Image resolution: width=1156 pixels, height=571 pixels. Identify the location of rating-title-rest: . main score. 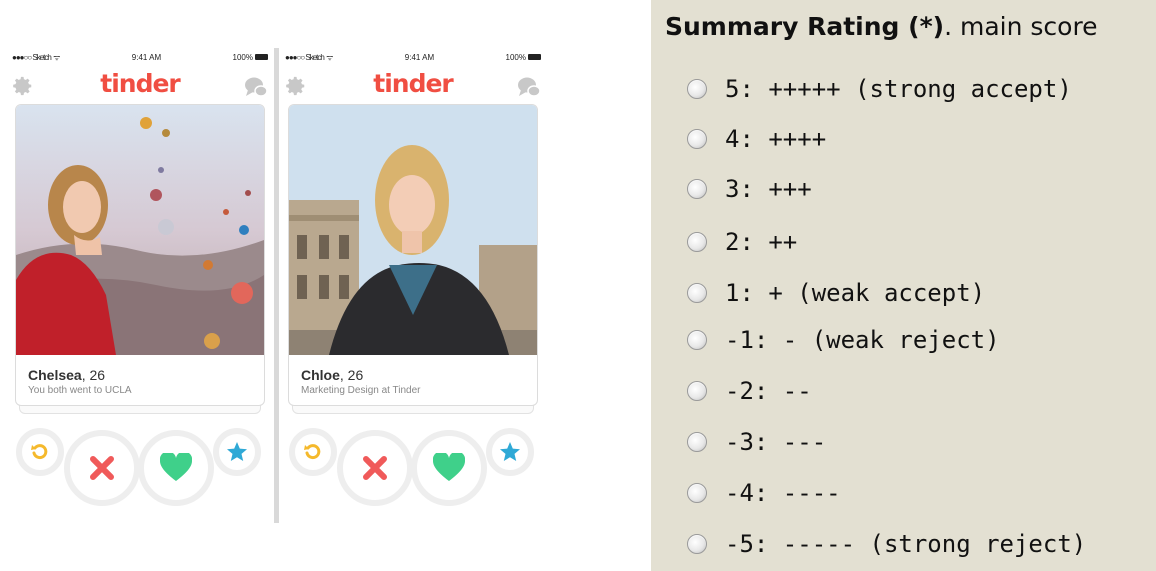
(1021, 26).